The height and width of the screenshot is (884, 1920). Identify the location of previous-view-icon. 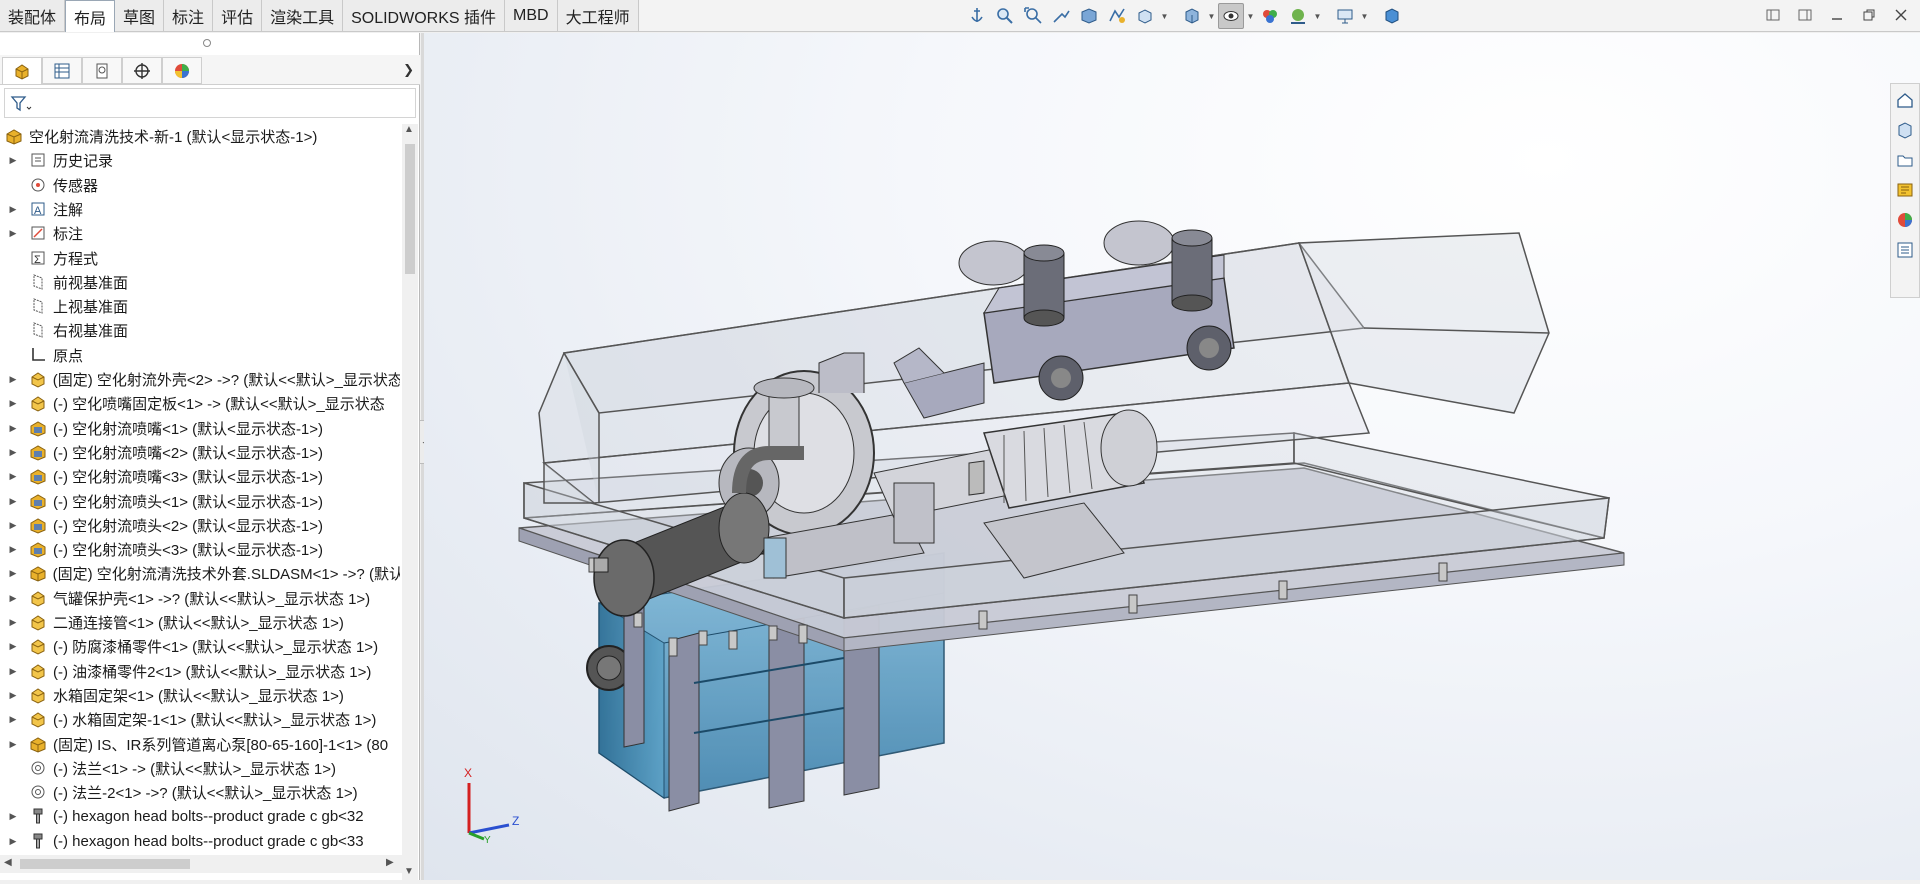
(1061, 16).